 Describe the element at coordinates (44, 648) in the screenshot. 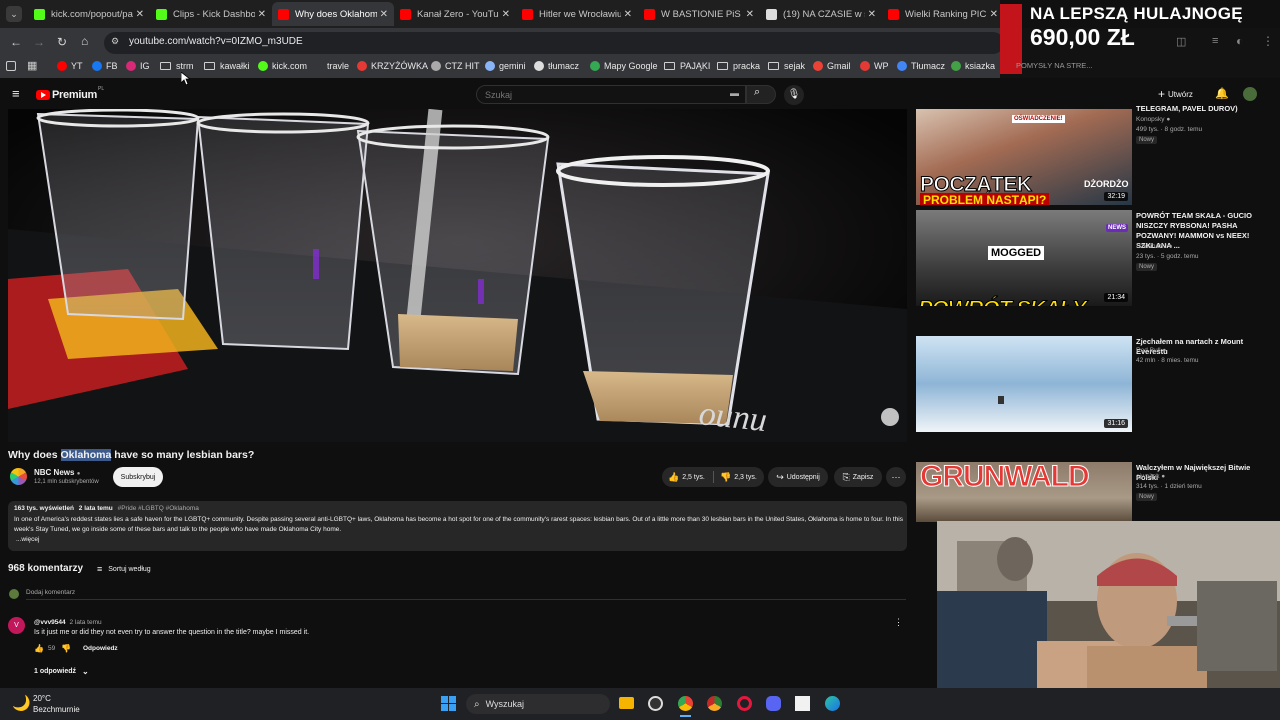

I see `comment-like-button: 👍 59` at that location.